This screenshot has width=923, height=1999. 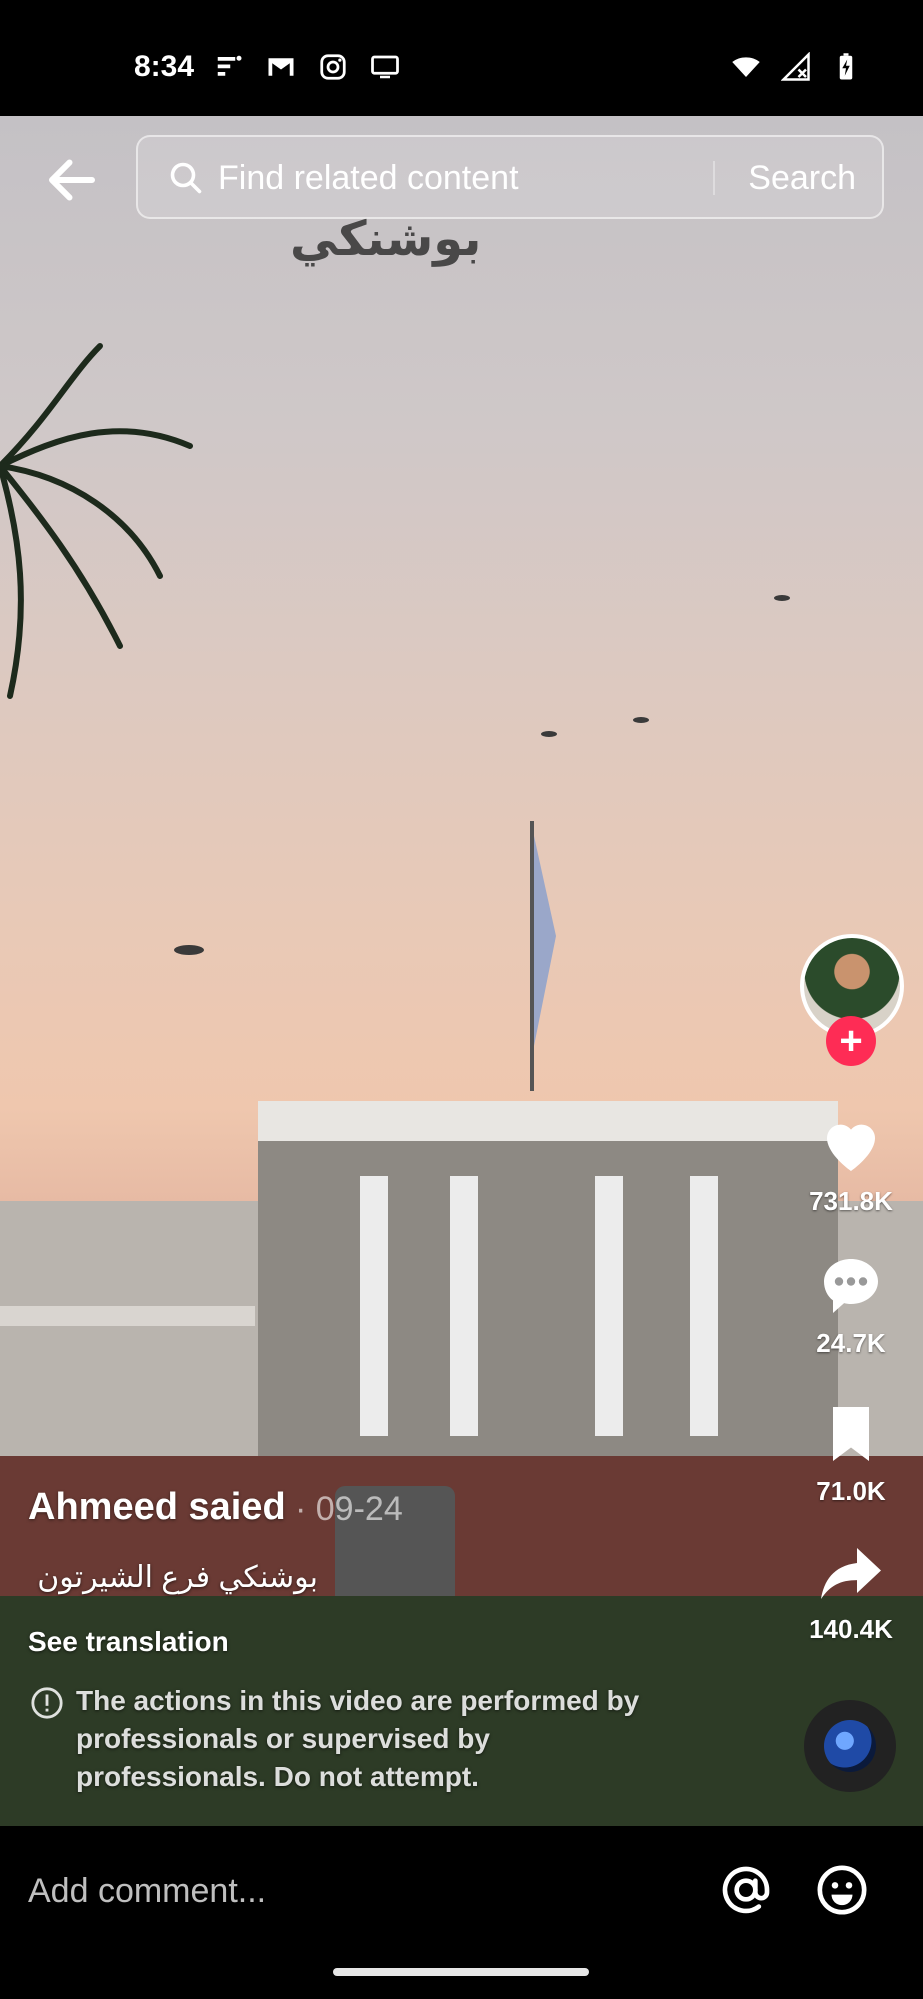 What do you see at coordinates (851, 1041) in the screenshot?
I see `follow-button: +` at bounding box center [851, 1041].